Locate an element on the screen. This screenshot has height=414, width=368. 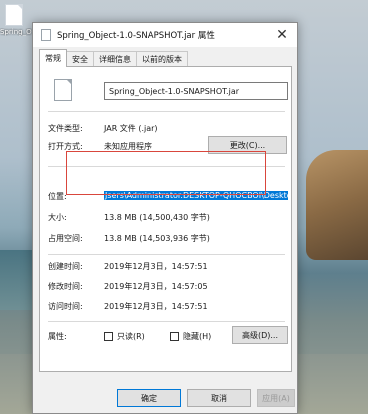
wallpaper-rock is located at coordinates (337, 205).